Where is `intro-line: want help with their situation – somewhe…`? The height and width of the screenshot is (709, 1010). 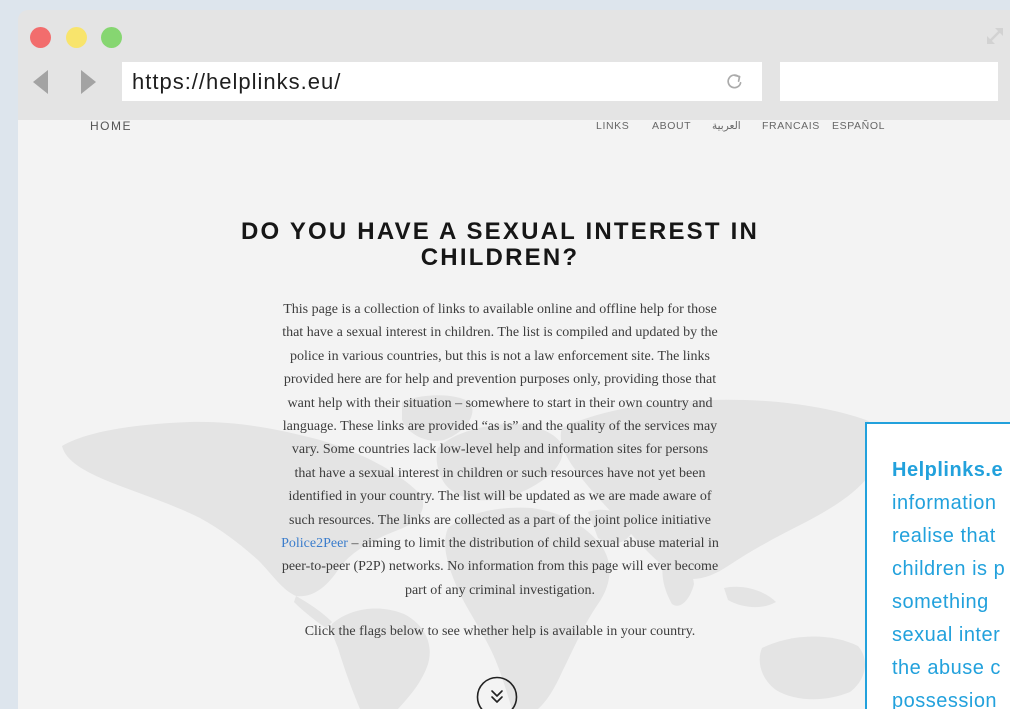 intro-line: want help with their situation – somewhe… is located at coordinates (500, 403).